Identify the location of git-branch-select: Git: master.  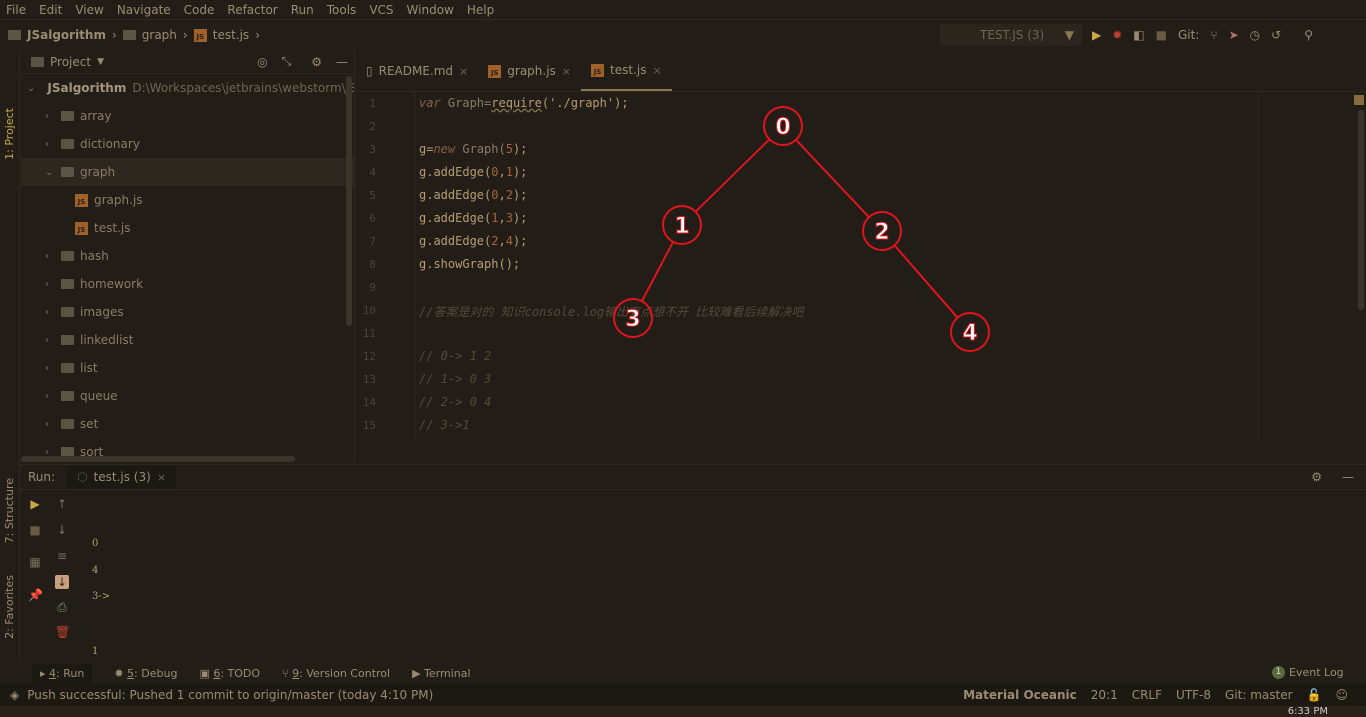
(1259, 695).